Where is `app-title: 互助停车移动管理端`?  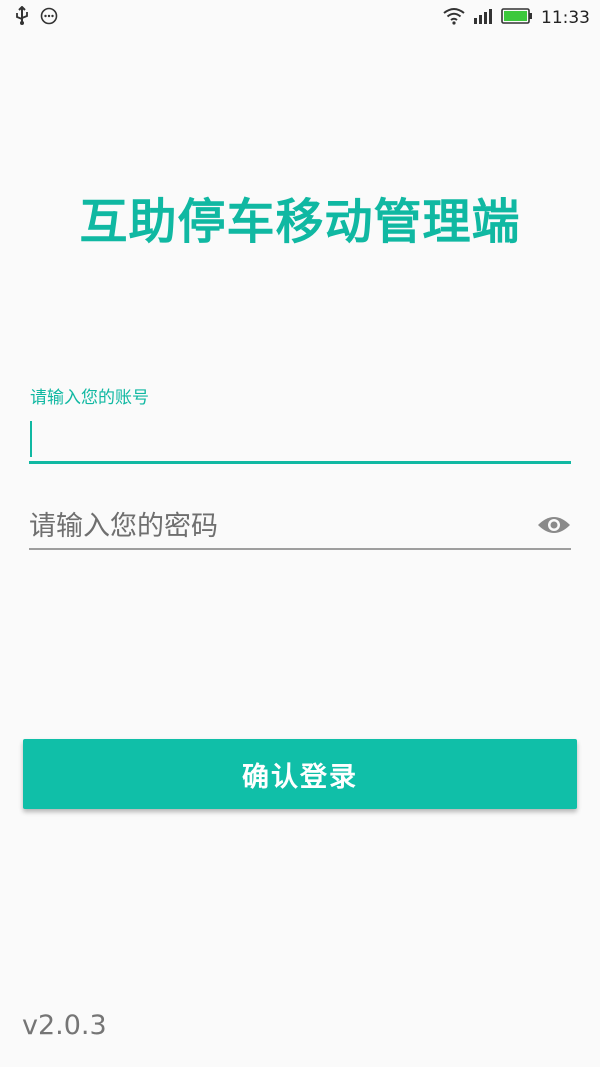
app-title: 互助停车移动管理端 is located at coordinates (300, 222).